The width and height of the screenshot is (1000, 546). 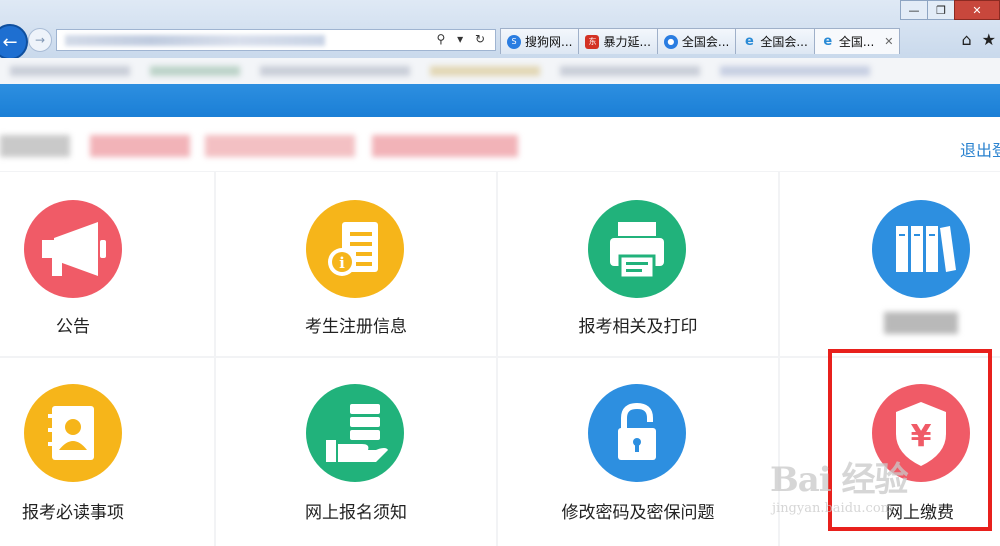 What do you see at coordinates (195, 40) in the screenshot?
I see `address-url-blurred` at bounding box center [195, 40].